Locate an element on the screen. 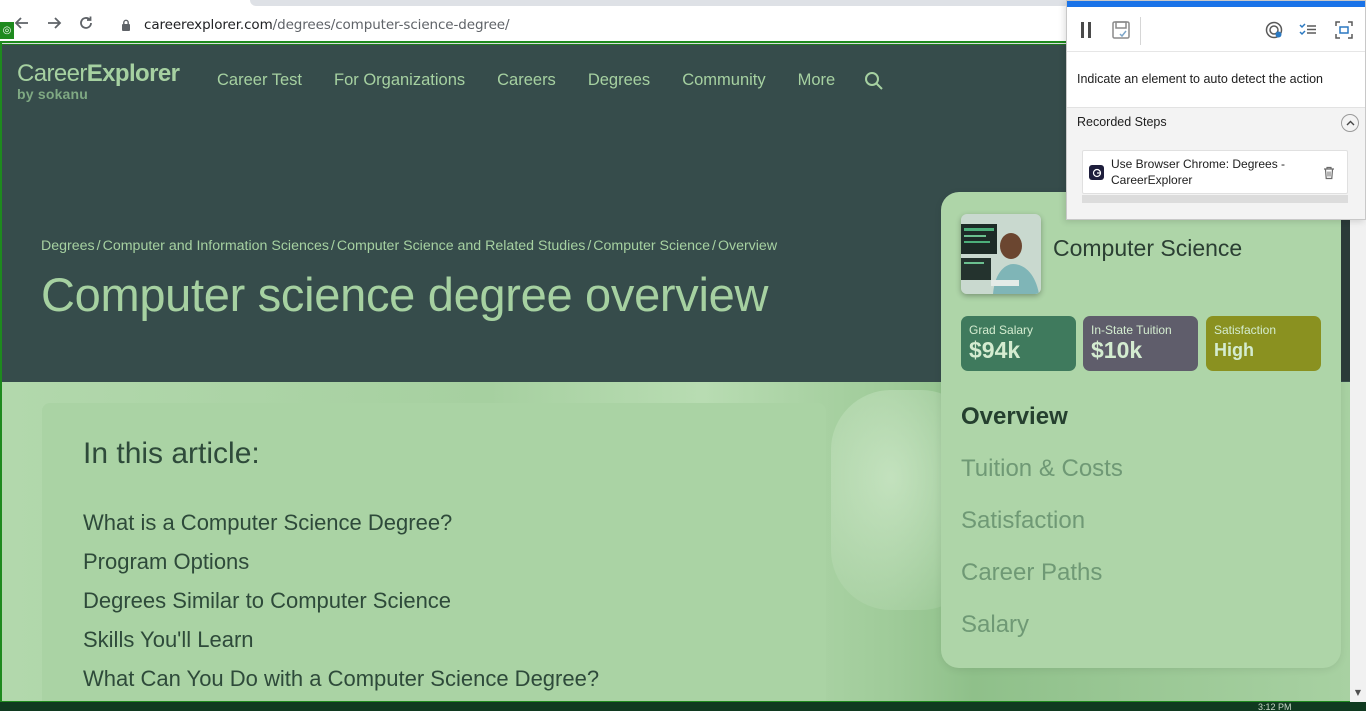 The width and height of the screenshot is (1366, 711). section-link-tuition-costs: Tuition & Costs is located at coordinates (1042, 478).